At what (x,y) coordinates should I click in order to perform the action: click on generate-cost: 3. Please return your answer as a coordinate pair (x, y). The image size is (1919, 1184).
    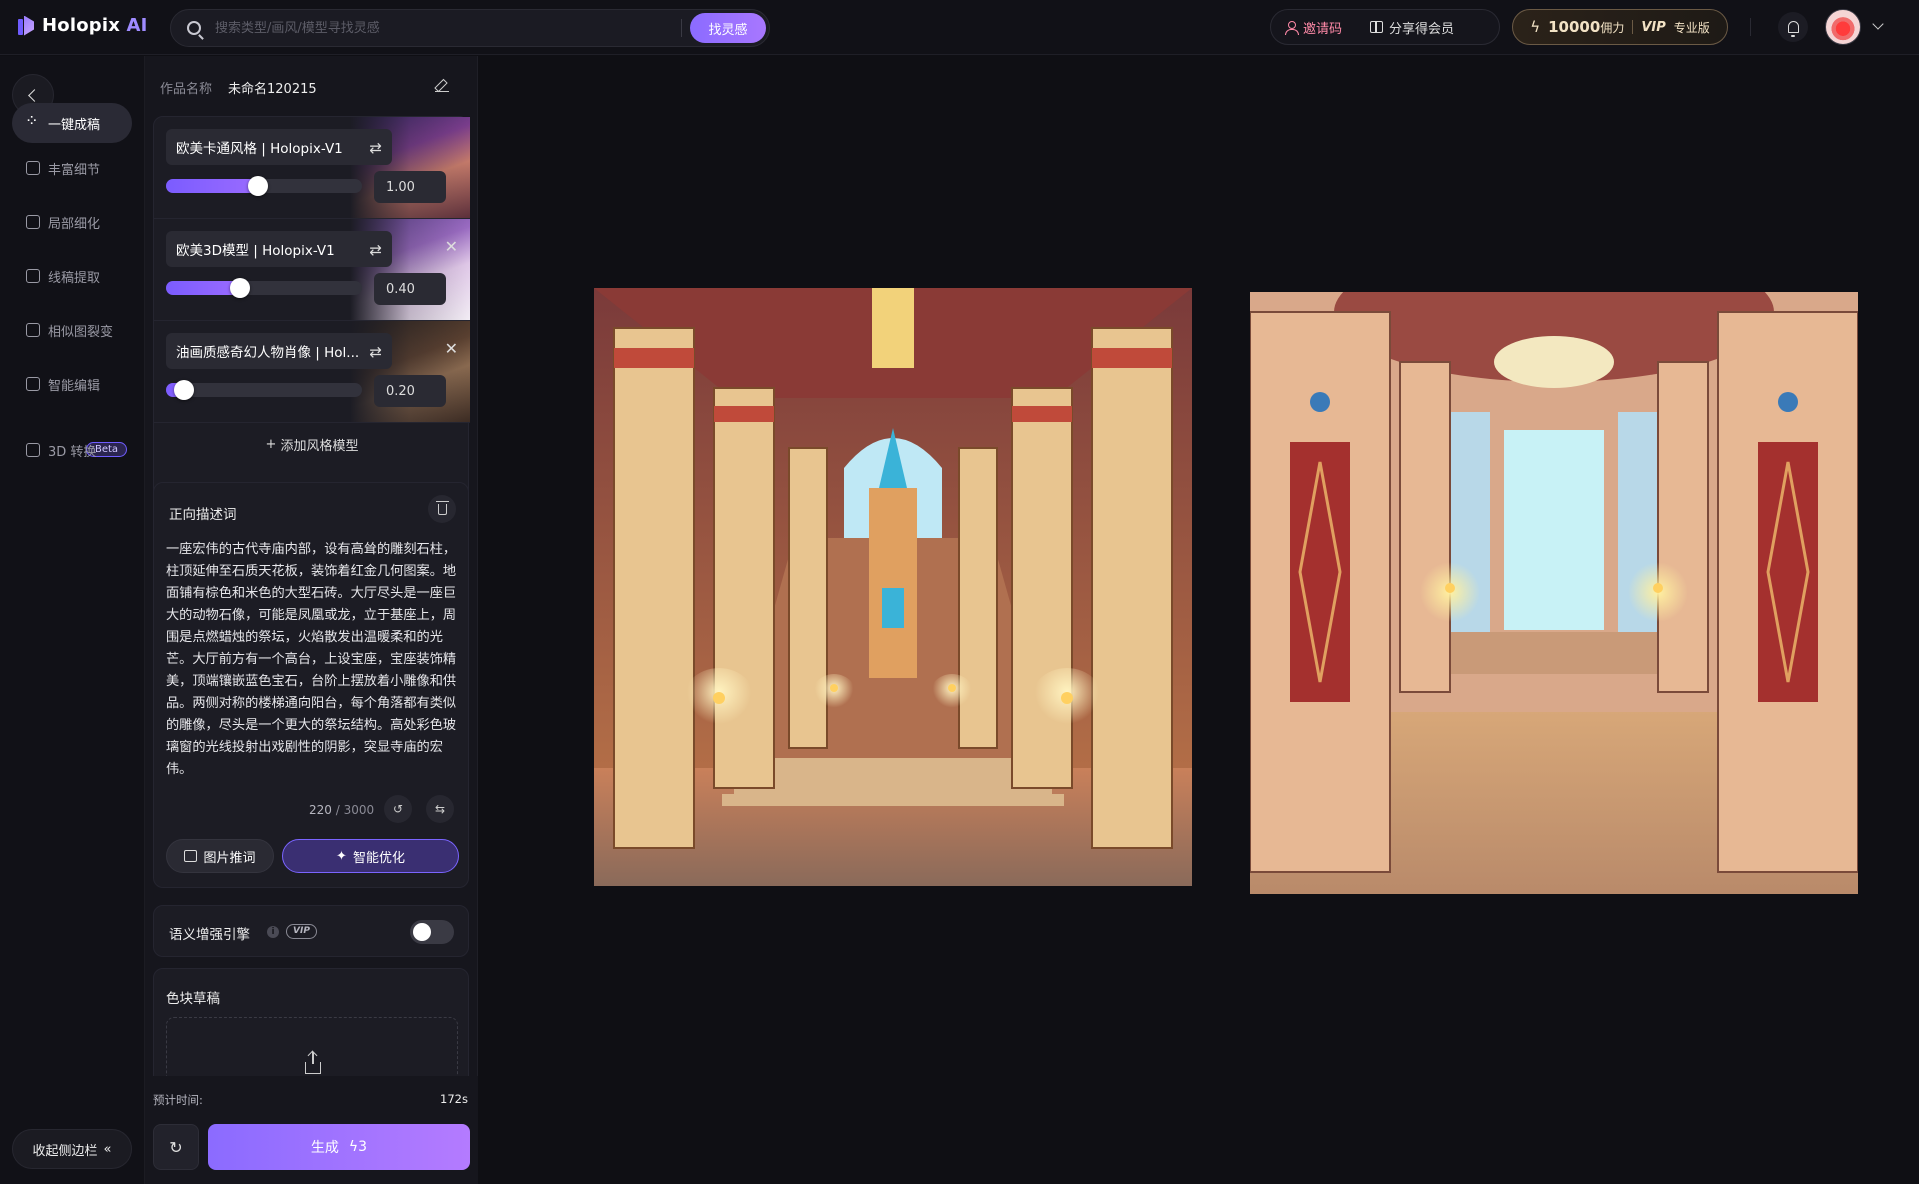
    Looking at the image, I should click on (363, 1147).